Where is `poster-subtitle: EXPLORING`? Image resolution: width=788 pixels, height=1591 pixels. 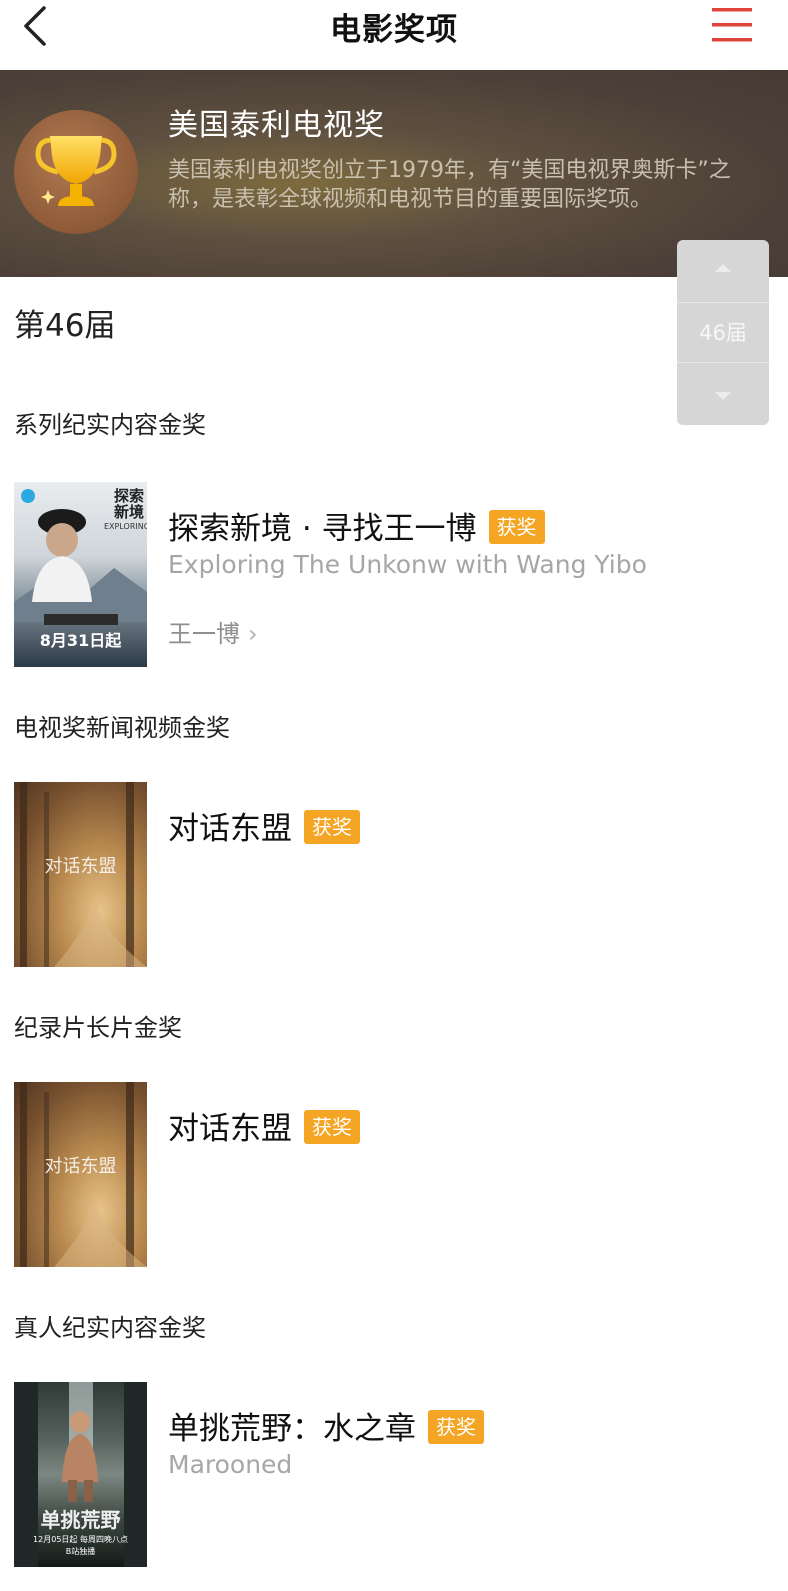
poster-subtitle: EXPLORING is located at coordinates (125, 526).